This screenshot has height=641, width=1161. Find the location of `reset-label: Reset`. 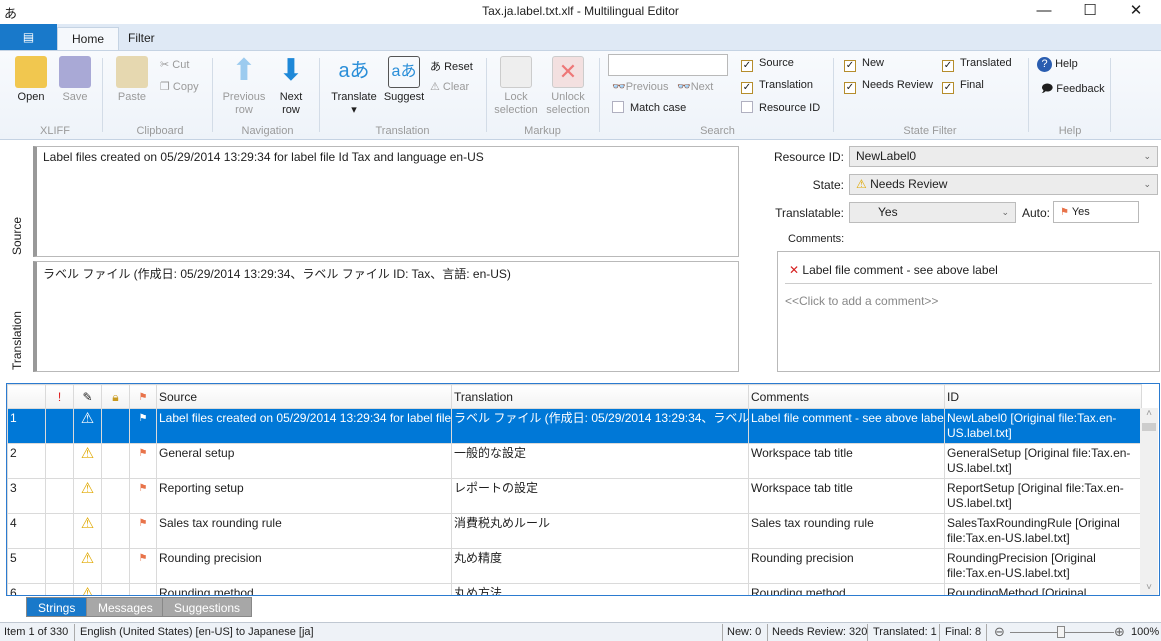

reset-label: Reset is located at coordinates (458, 67).